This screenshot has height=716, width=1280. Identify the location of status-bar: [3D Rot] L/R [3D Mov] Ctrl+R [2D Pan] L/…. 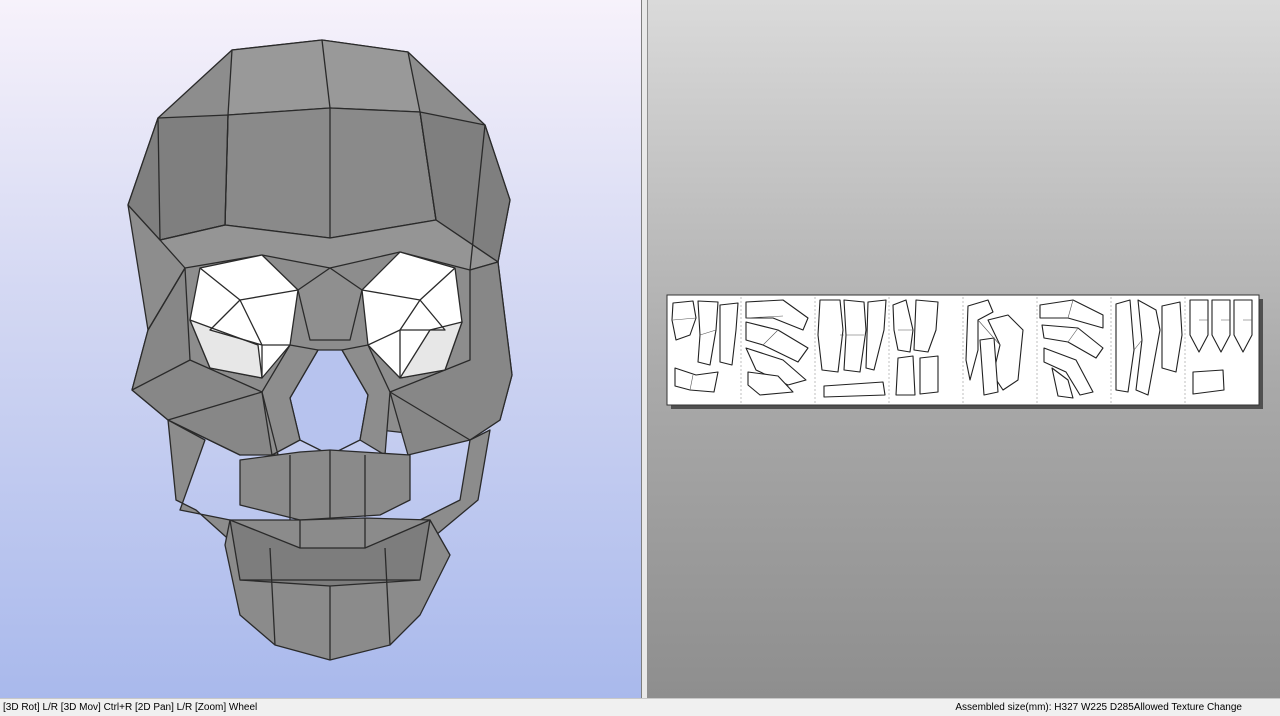
(640, 707).